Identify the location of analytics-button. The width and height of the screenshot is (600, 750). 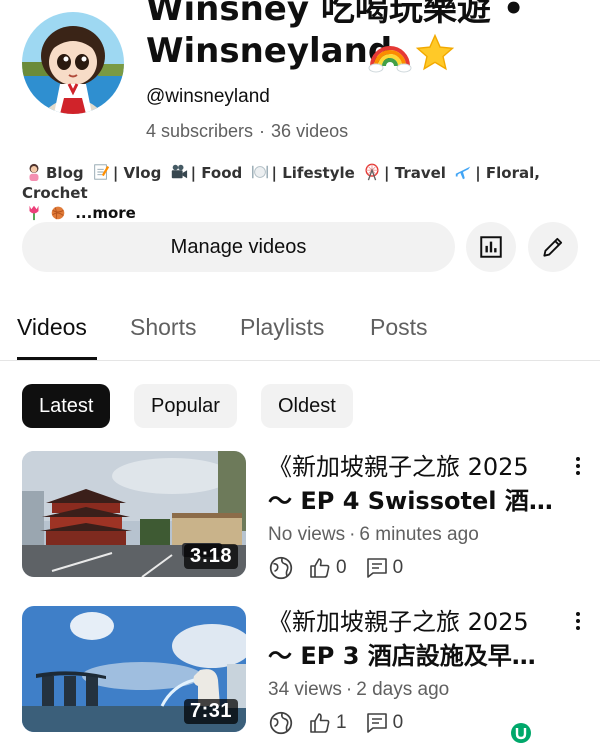
(491, 247).